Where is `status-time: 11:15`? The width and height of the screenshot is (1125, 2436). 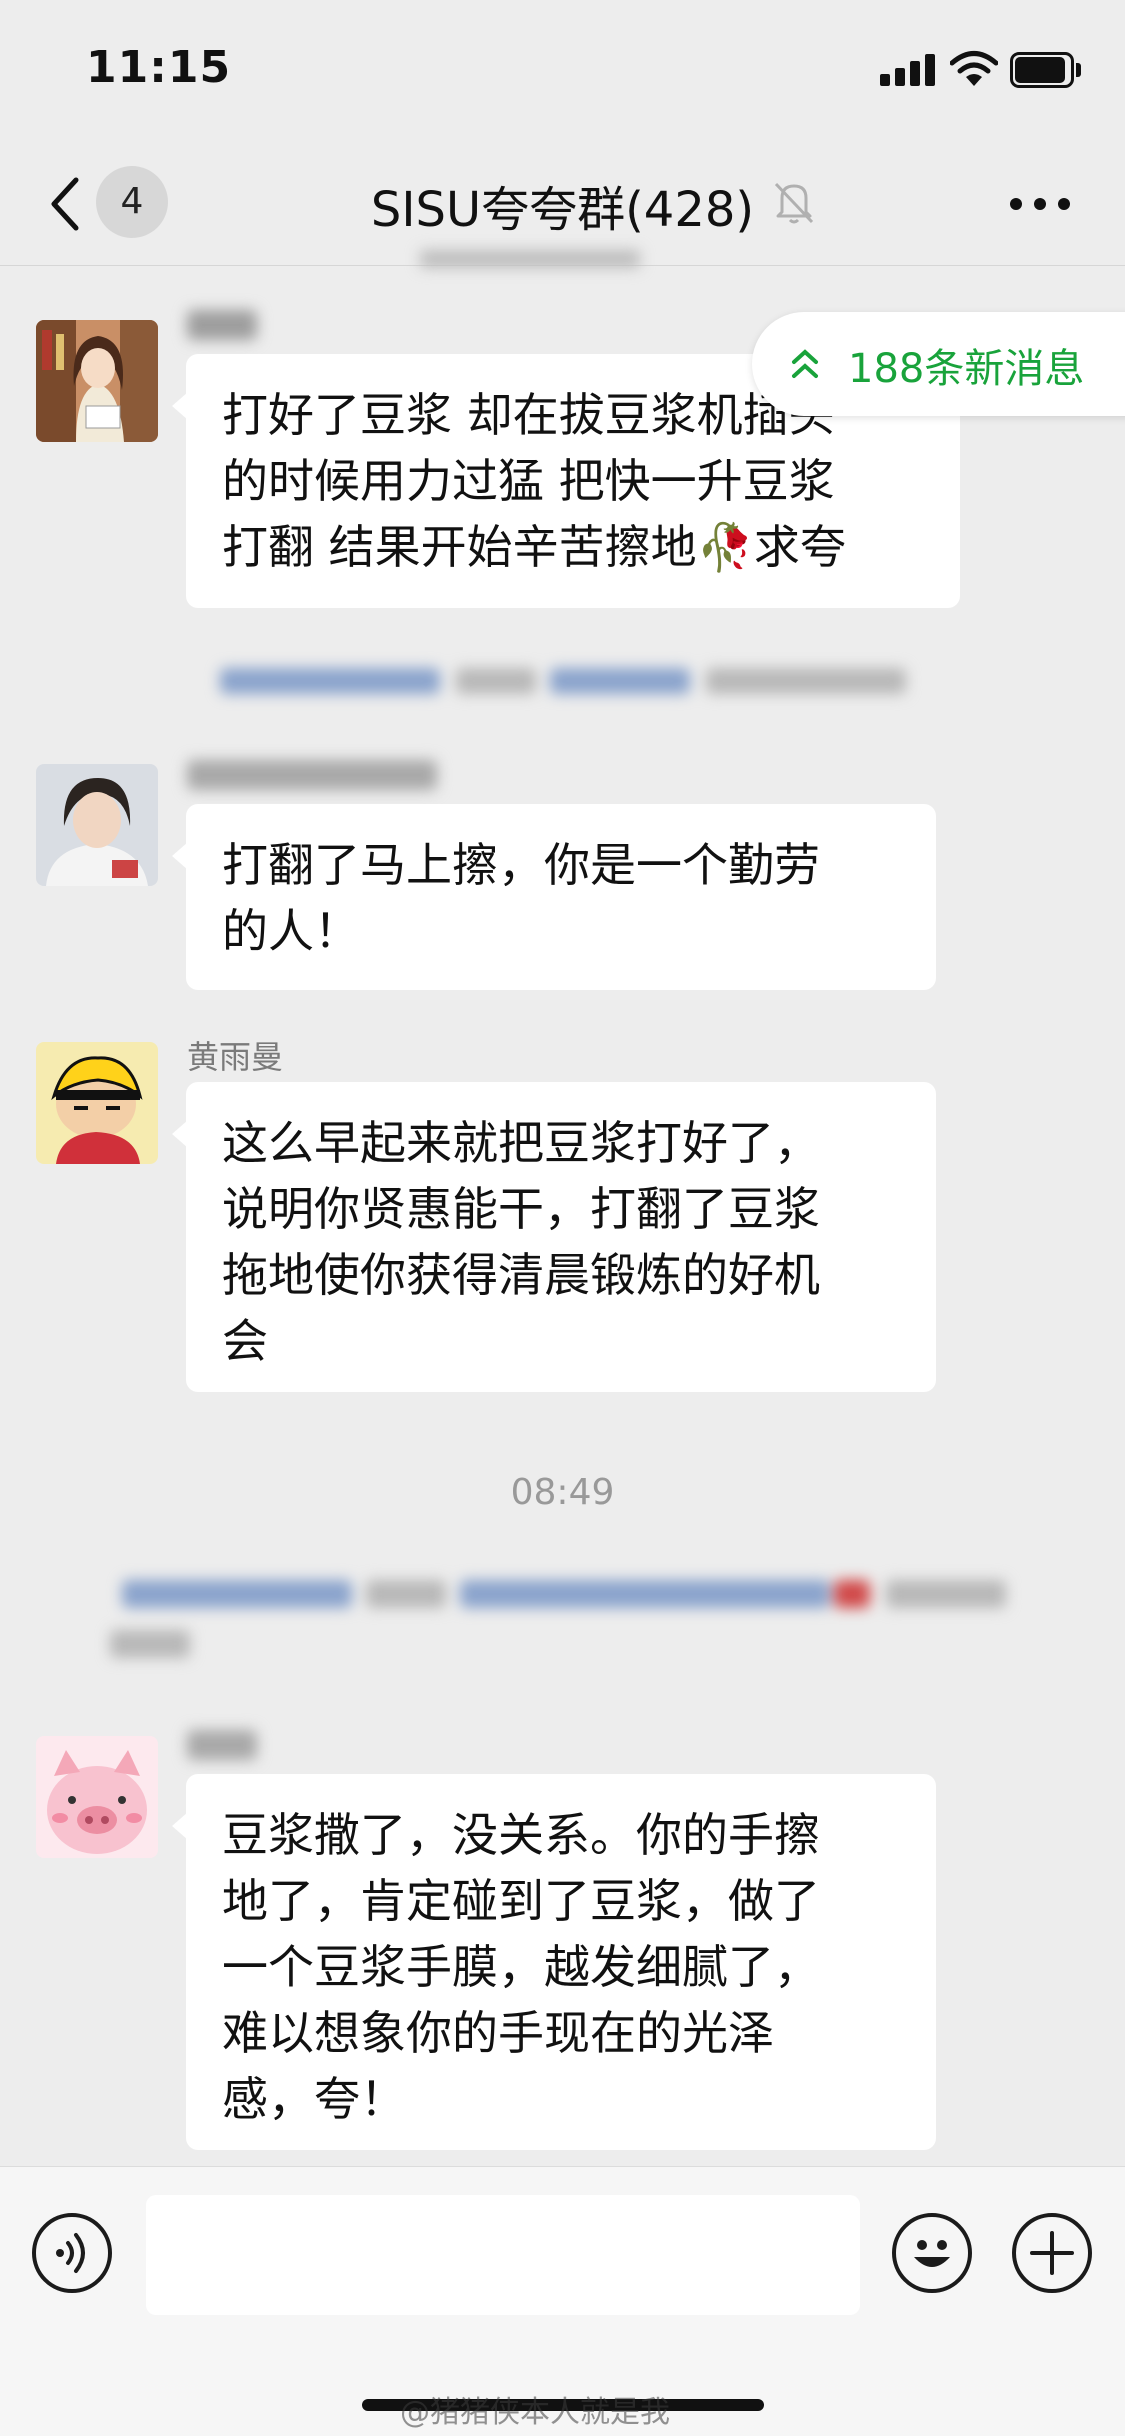
status-time: 11:15 is located at coordinates (159, 67).